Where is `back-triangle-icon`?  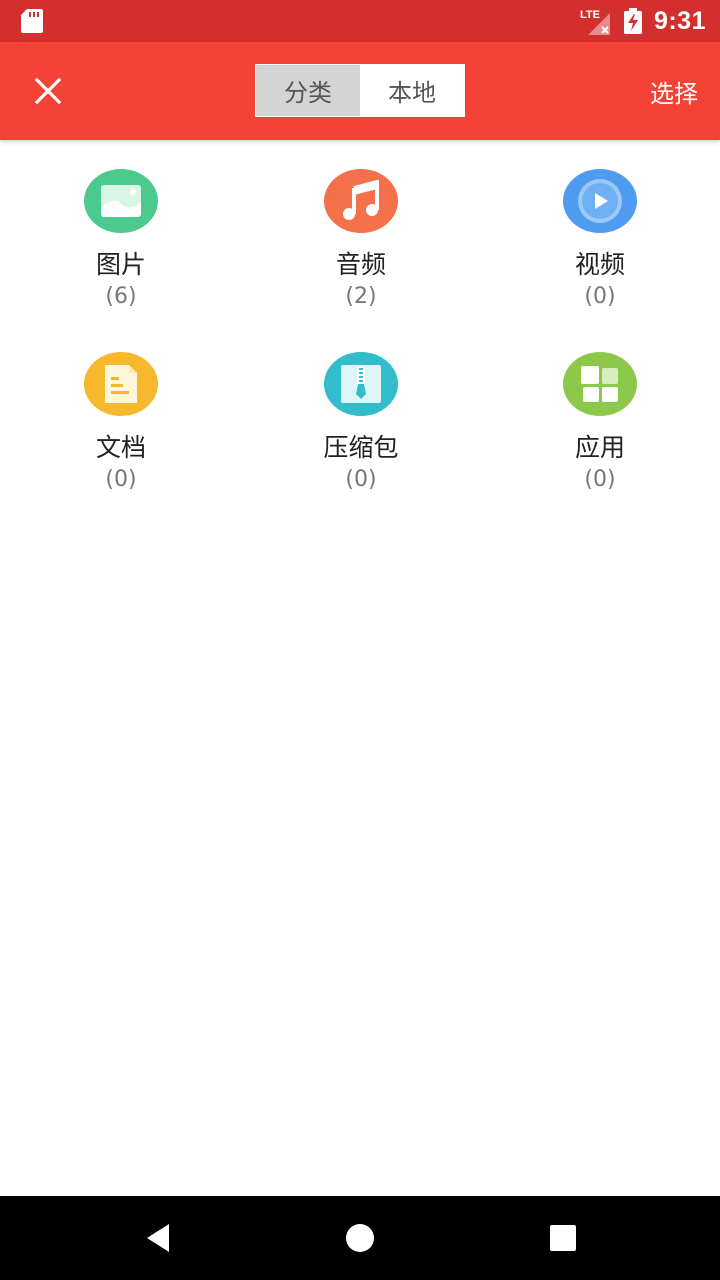
back-triangle-icon is located at coordinates (158, 1238).